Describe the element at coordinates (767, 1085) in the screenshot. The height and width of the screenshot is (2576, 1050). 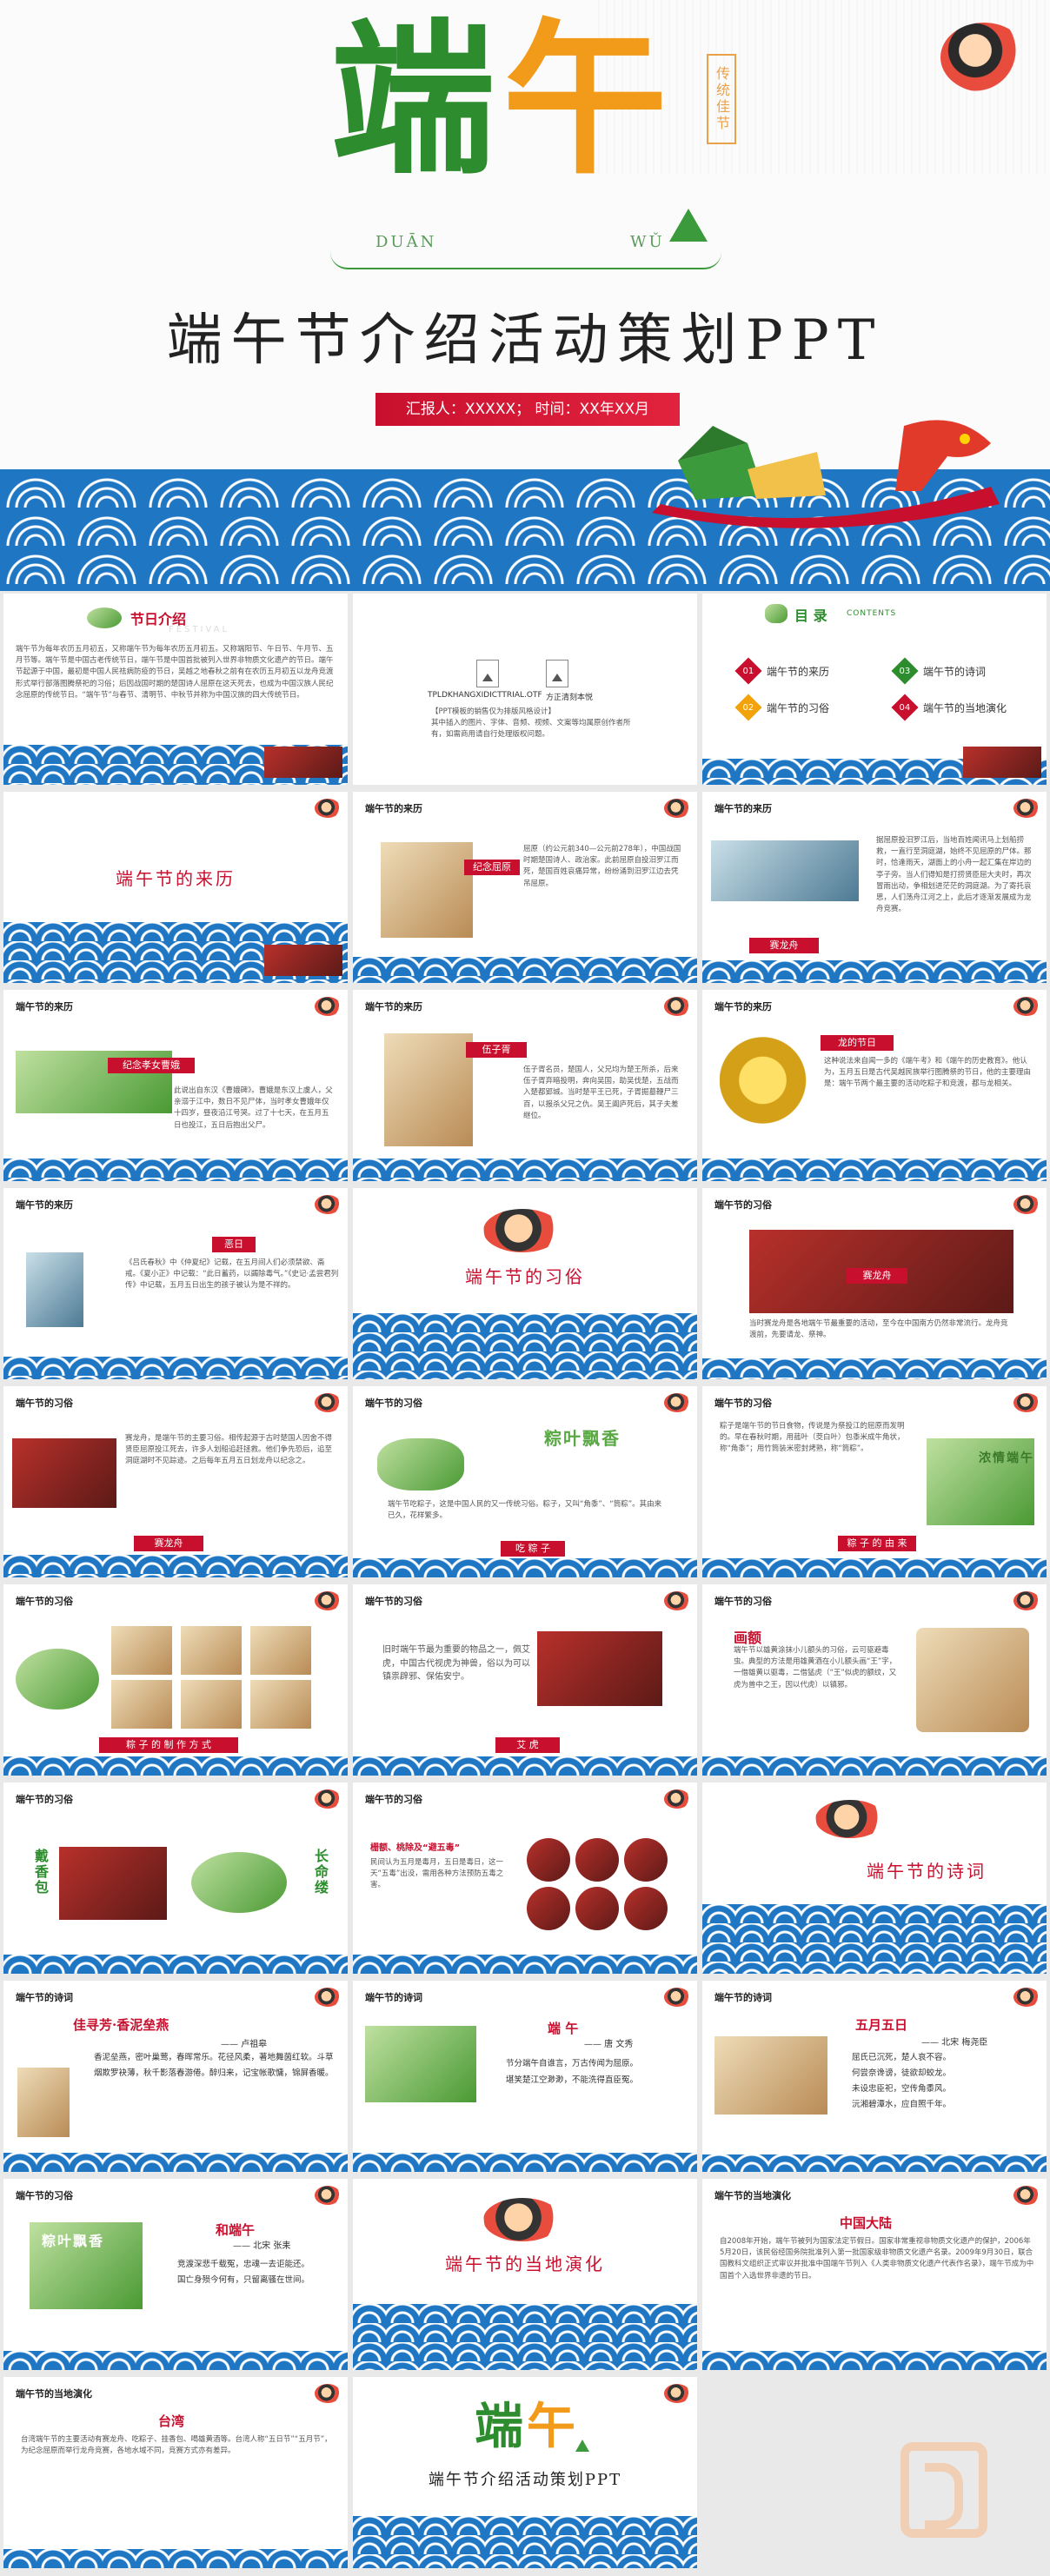
I see `golden-dragon-image` at that location.